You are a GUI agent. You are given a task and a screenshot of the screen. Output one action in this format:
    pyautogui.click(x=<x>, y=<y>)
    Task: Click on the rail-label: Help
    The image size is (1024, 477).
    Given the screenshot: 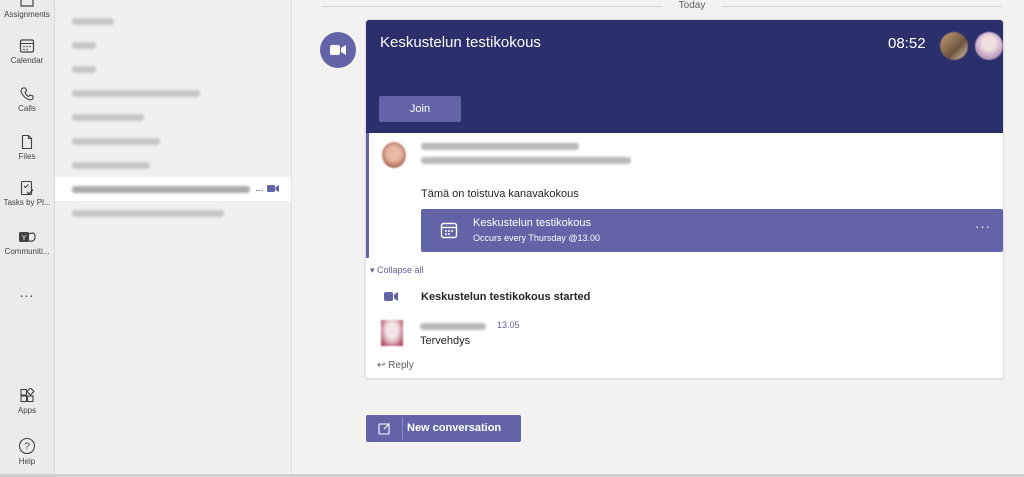 What is the action you would take?
    pyautogui.click(x=27, y=461)
    